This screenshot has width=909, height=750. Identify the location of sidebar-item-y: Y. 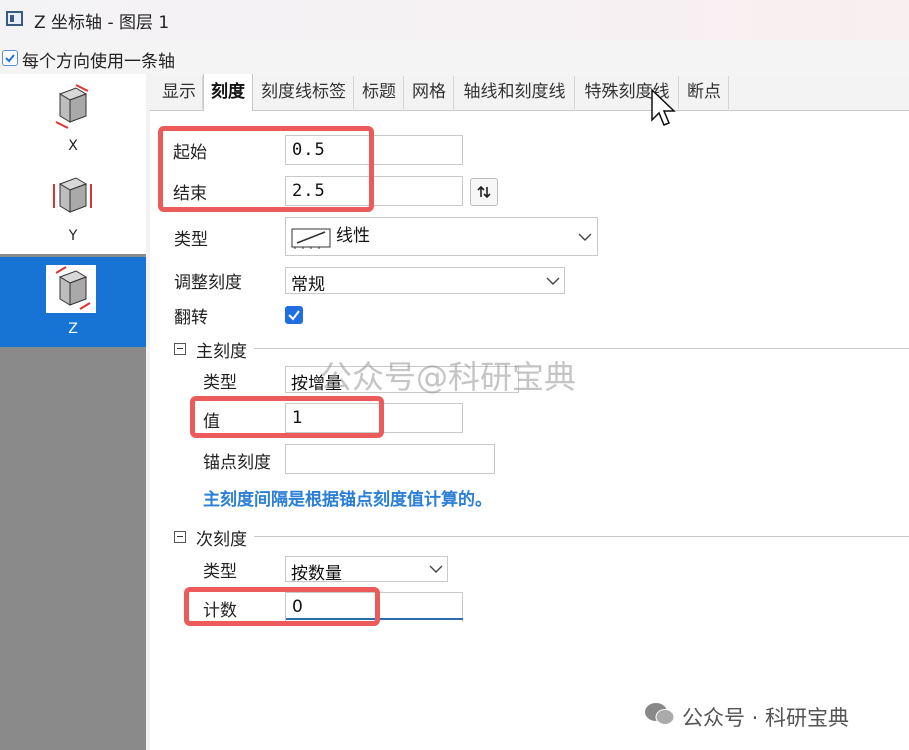
(73, 209).